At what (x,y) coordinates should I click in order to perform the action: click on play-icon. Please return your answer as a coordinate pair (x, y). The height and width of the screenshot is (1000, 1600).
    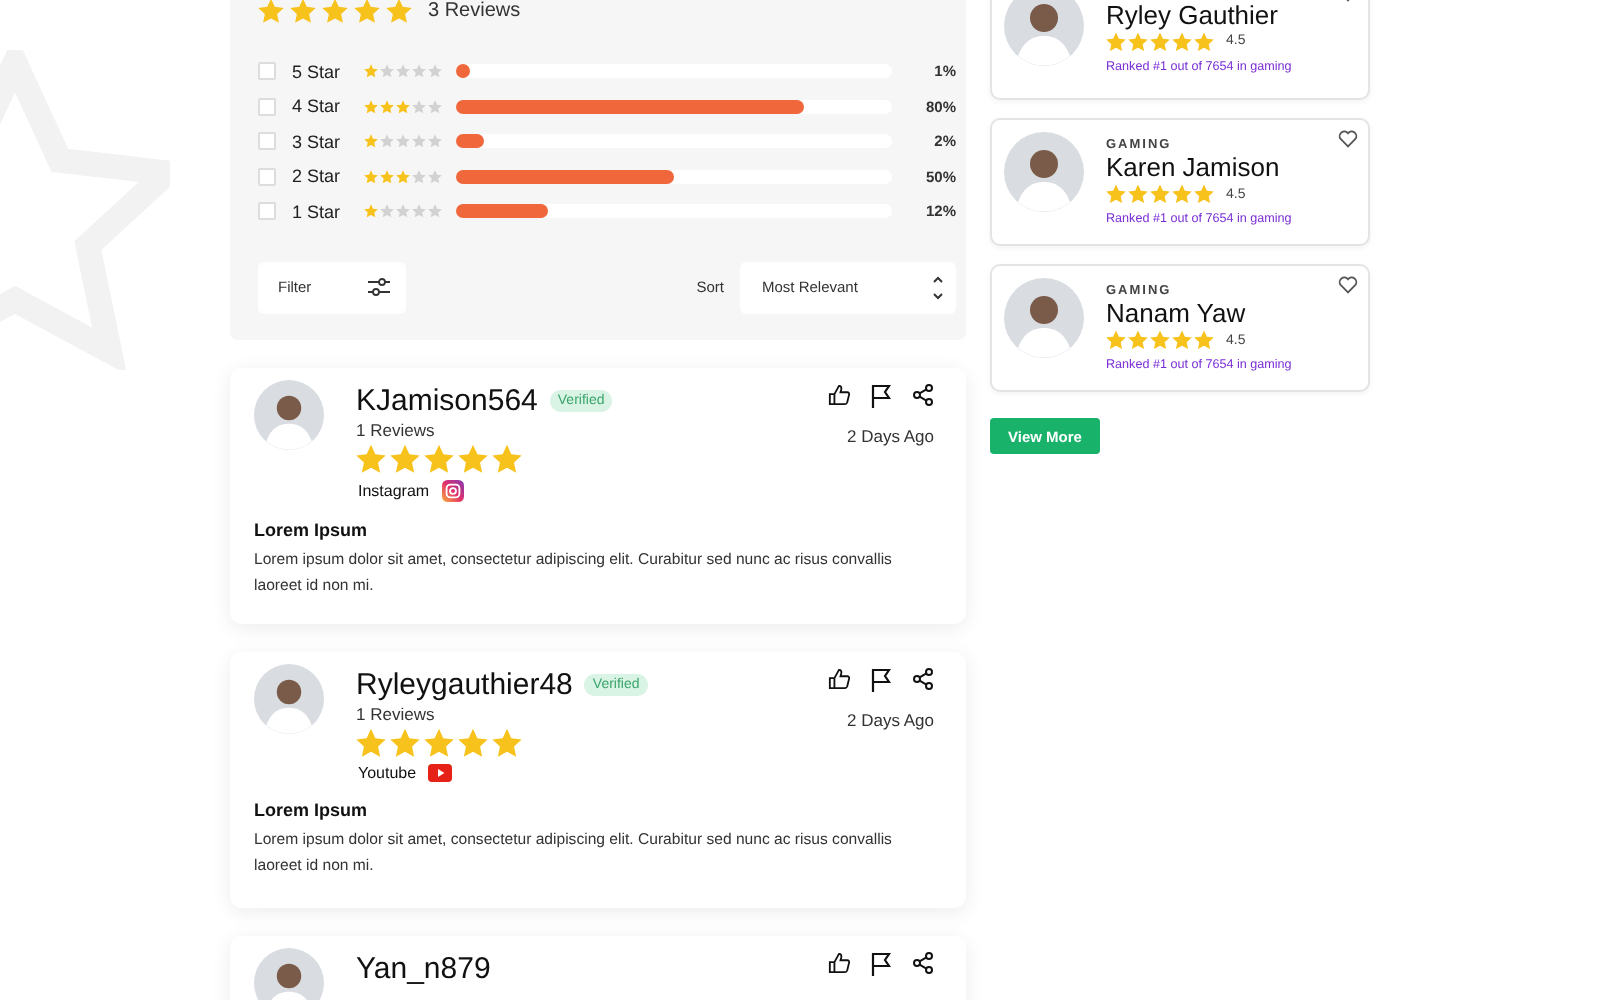
    Looking at the image, I should click on (440, 772).